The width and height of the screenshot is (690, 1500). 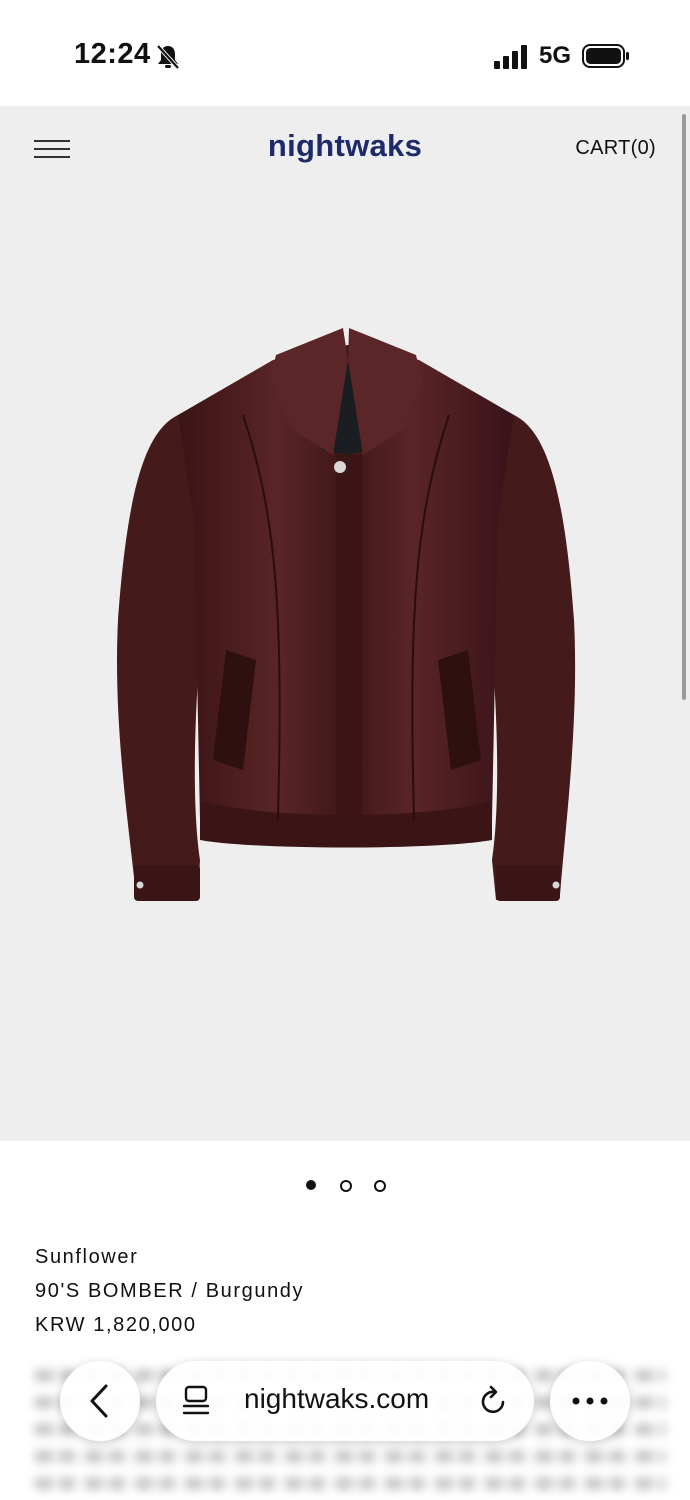 I want to click on back-chevron-icon, so click(x=99, y=1401).